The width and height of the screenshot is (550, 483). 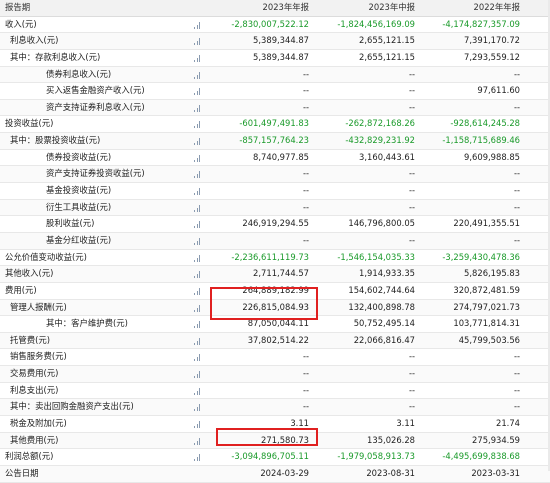 I want to click on cell-other-income-3: 5,826,195.83, so click(x=492, y=273).